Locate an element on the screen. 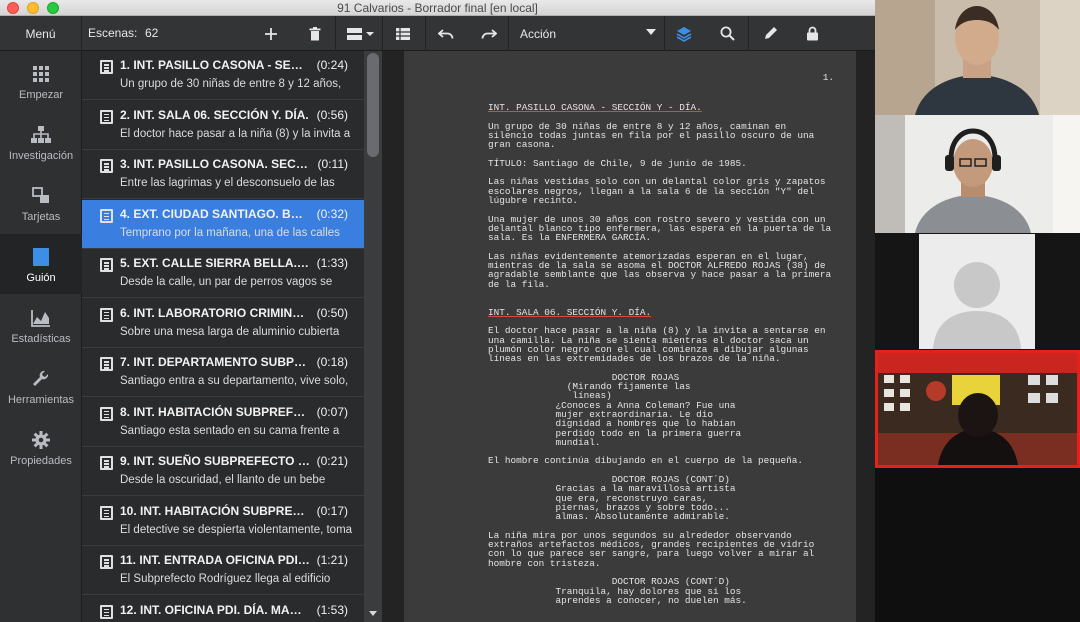  sidebar-item-label: Guión is located at coordinates (41, 278).